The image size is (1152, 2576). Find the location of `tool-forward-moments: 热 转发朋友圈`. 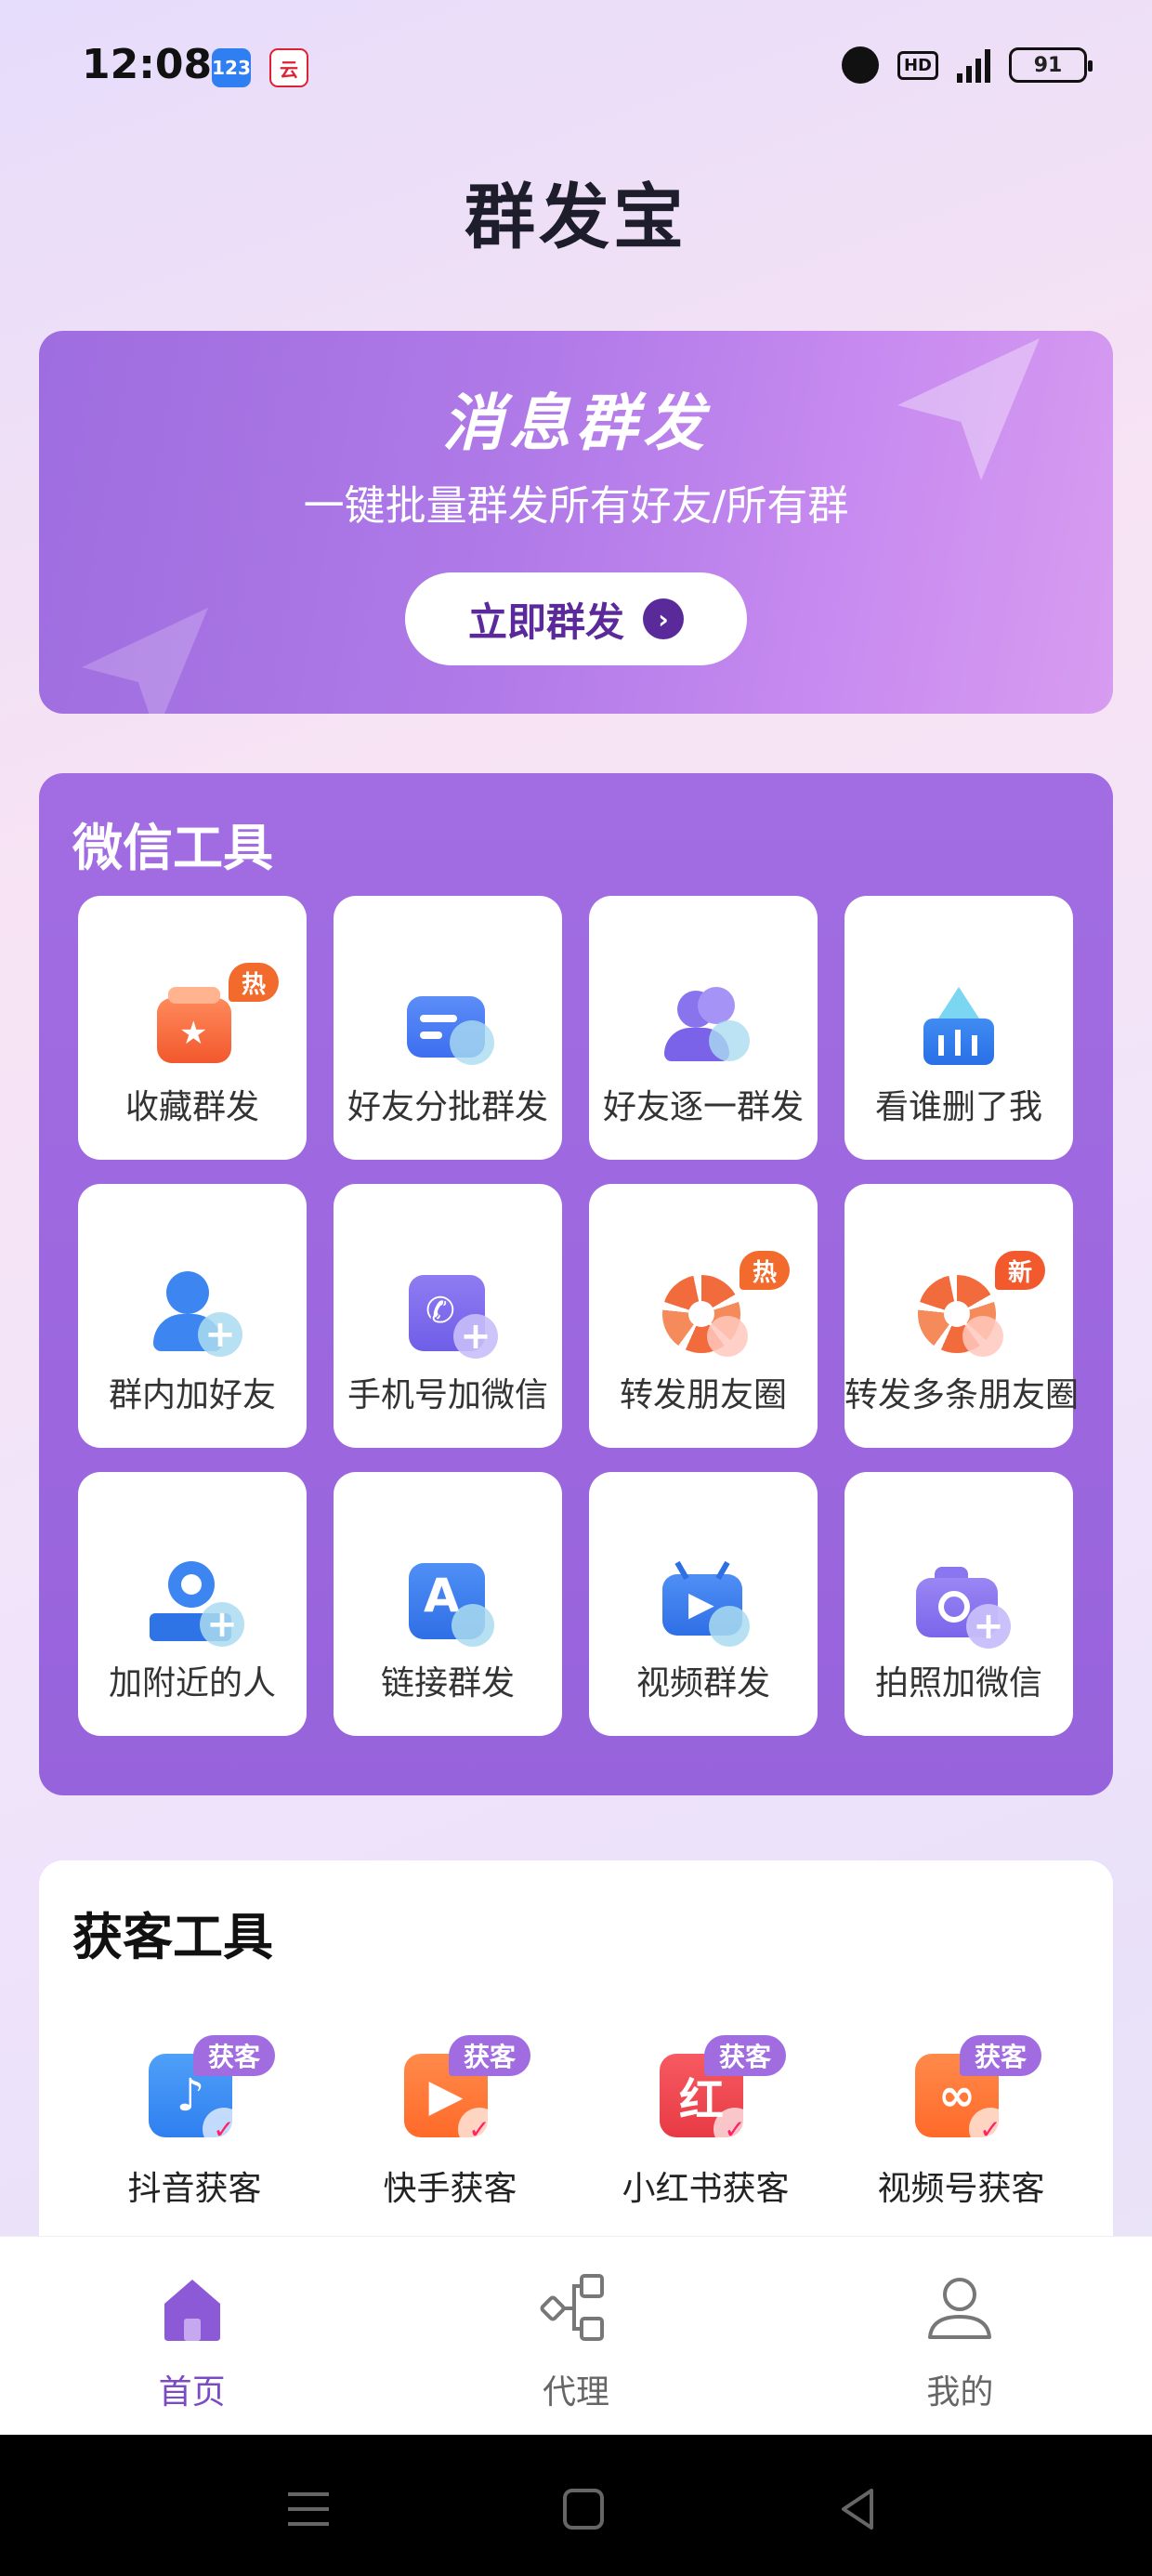

tool-forward-moments: 热 转发朋友圈 is located at coordinates (703, 1316).